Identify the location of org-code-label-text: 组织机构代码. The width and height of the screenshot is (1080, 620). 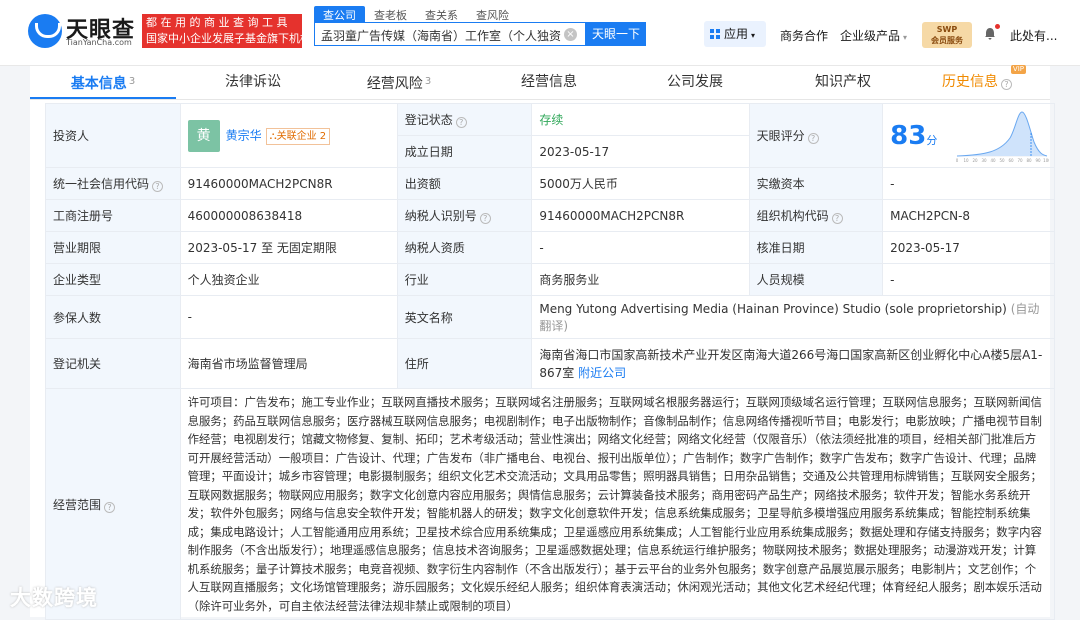
(792, 216).